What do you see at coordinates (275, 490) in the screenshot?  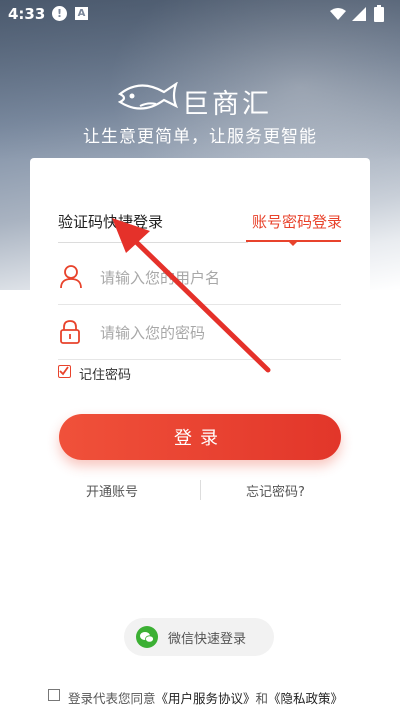 I see `forgot-password-link: 忘记密码?` at bounding box center [275, 490].